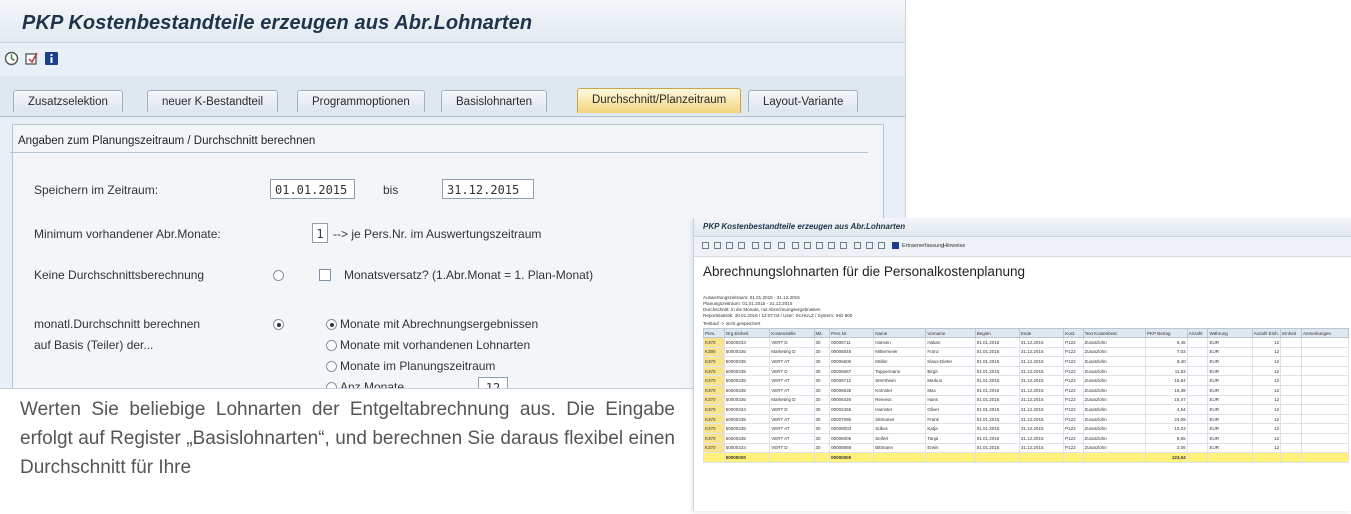 The width and height of the screenshot is (1351, 514). I want to click on column-header: Ende, so click(1041, 333).